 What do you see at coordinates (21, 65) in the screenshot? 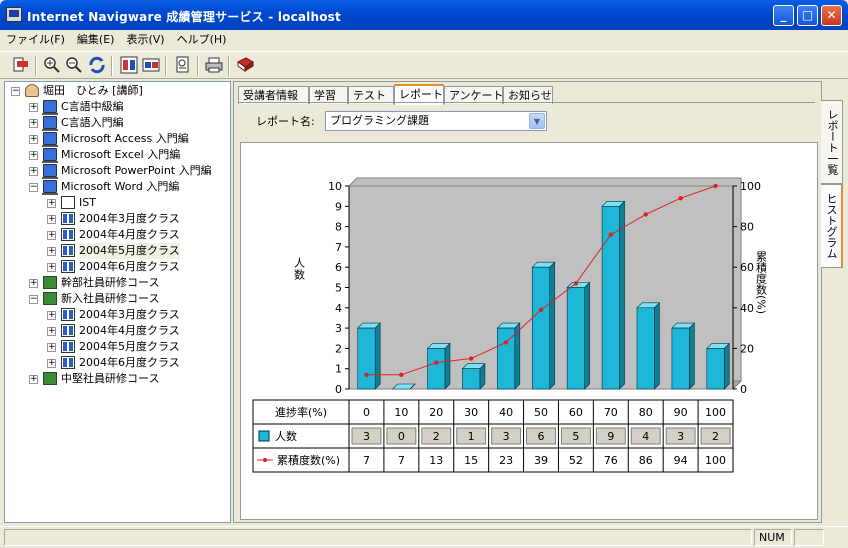
I see `exit-button` at bounding box center [21, 65].